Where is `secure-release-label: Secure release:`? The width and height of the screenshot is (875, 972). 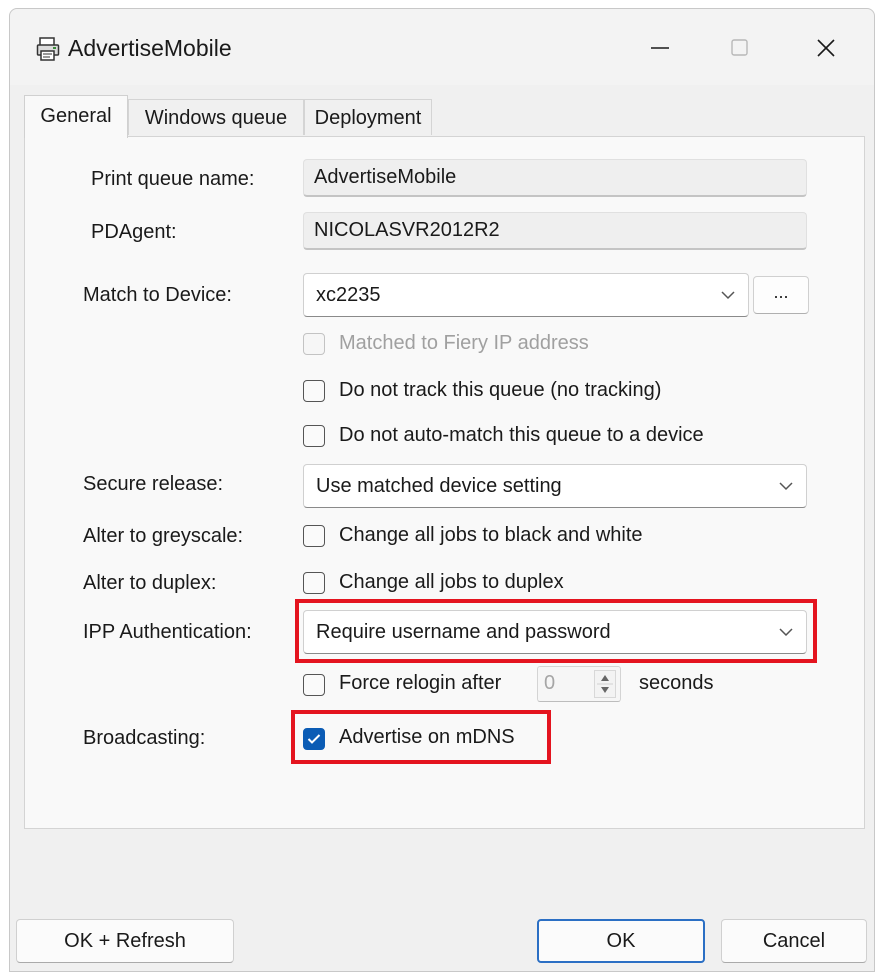
secure-release-label: Secure release: is located at coordinates (153, 484).